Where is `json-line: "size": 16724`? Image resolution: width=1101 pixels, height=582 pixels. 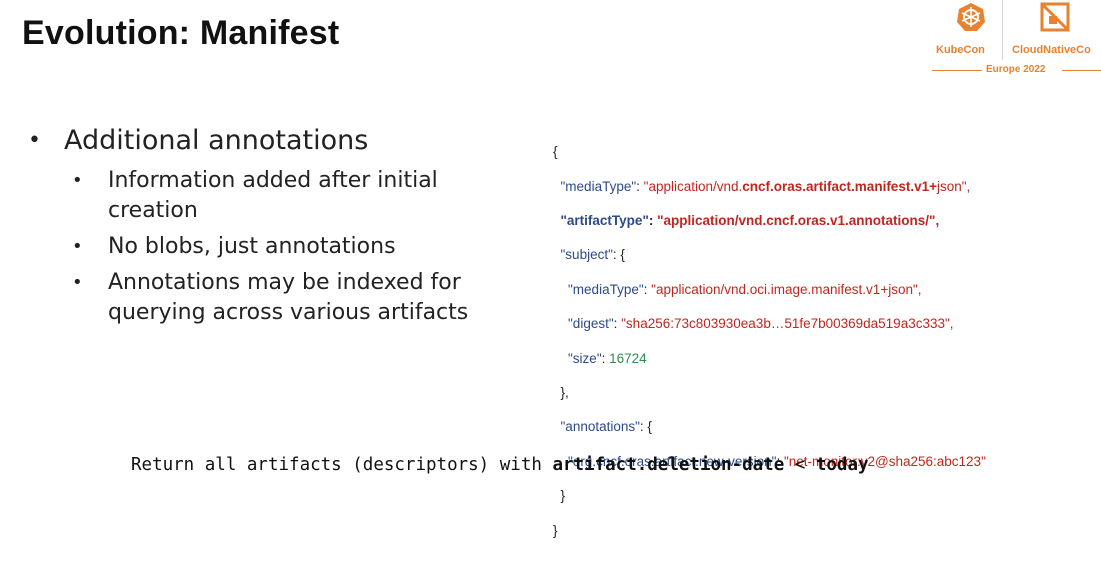
json-line: "size": 16724 is located at coordinates (607, 358).